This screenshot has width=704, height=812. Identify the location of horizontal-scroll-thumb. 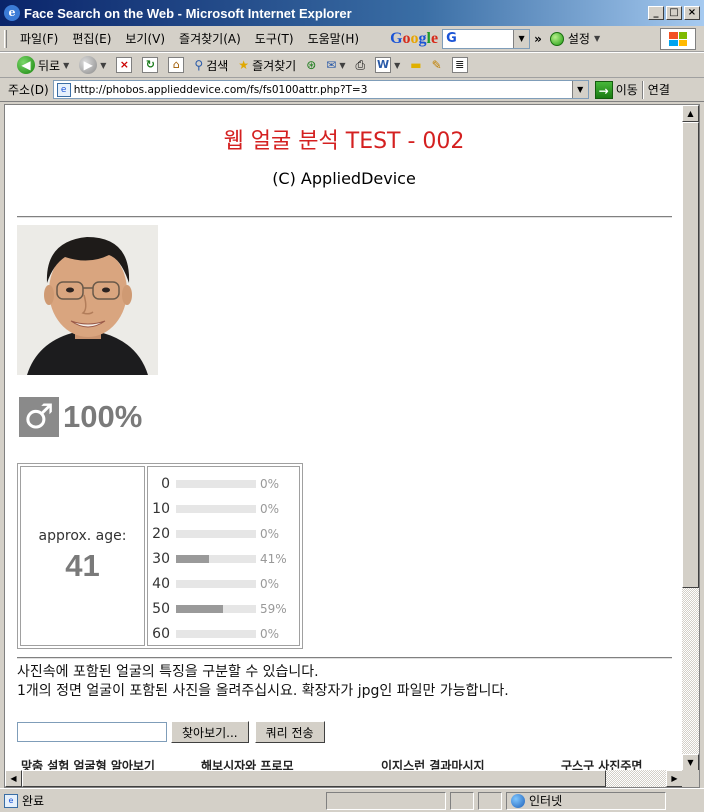
(314, 778).